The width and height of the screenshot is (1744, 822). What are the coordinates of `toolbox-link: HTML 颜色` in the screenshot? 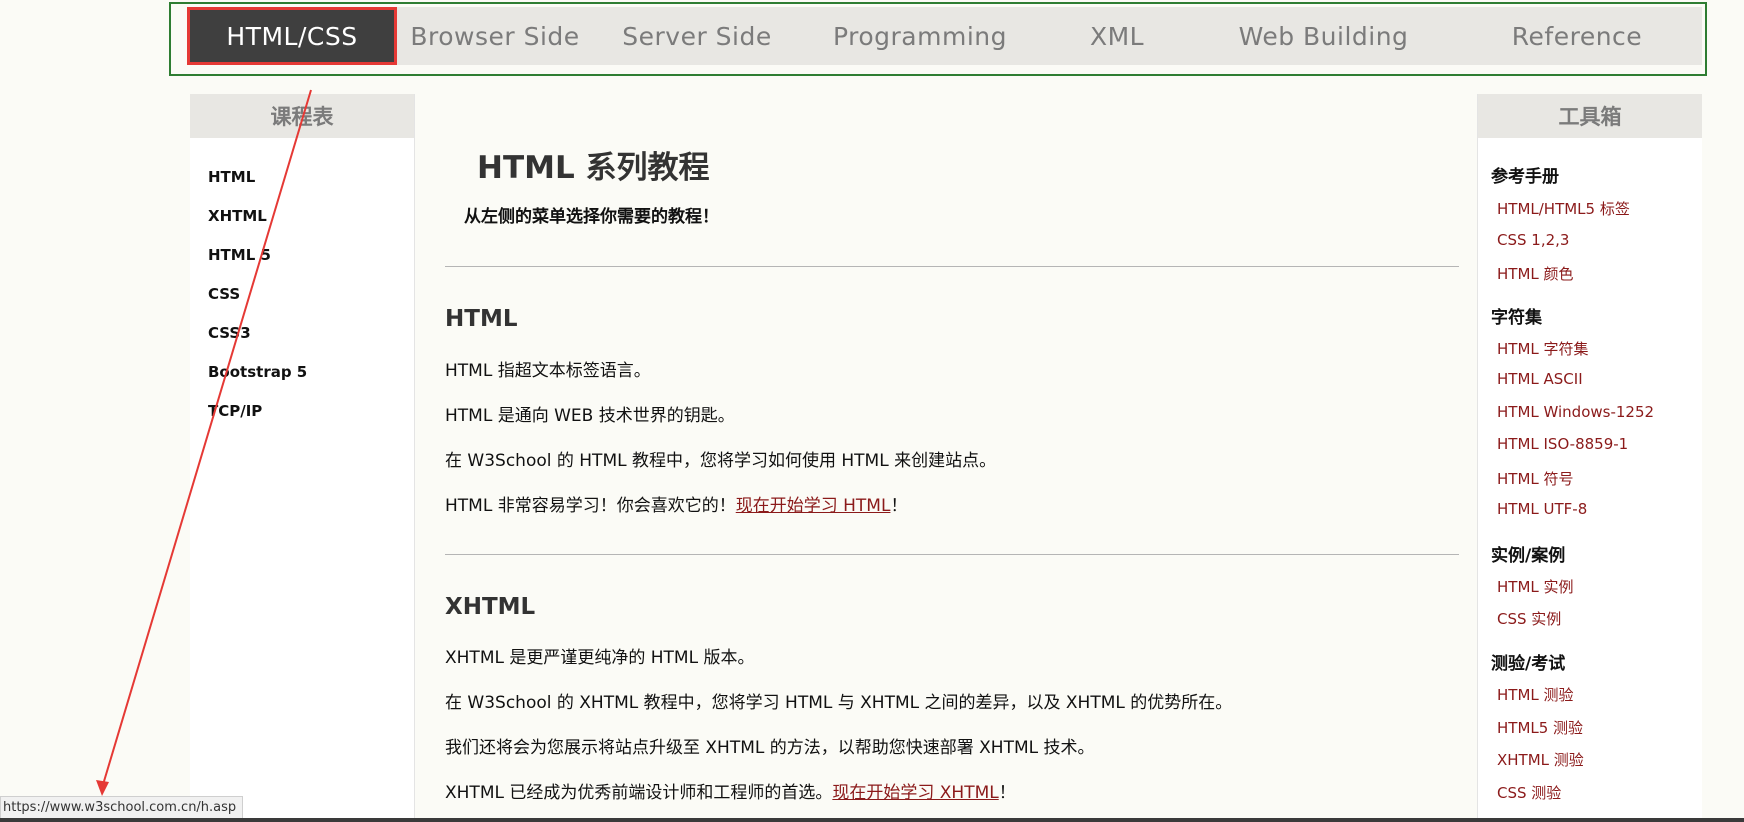 It's located at (1535, 273).